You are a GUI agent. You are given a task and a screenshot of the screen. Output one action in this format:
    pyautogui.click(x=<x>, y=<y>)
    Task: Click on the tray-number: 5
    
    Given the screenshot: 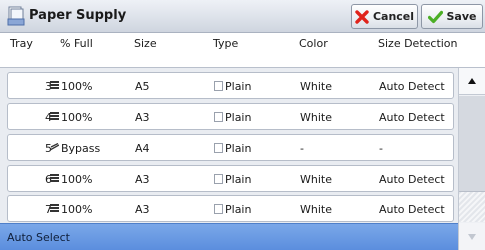 What is the action you would take?
    pyautogui.click(x=48, y=148)
    